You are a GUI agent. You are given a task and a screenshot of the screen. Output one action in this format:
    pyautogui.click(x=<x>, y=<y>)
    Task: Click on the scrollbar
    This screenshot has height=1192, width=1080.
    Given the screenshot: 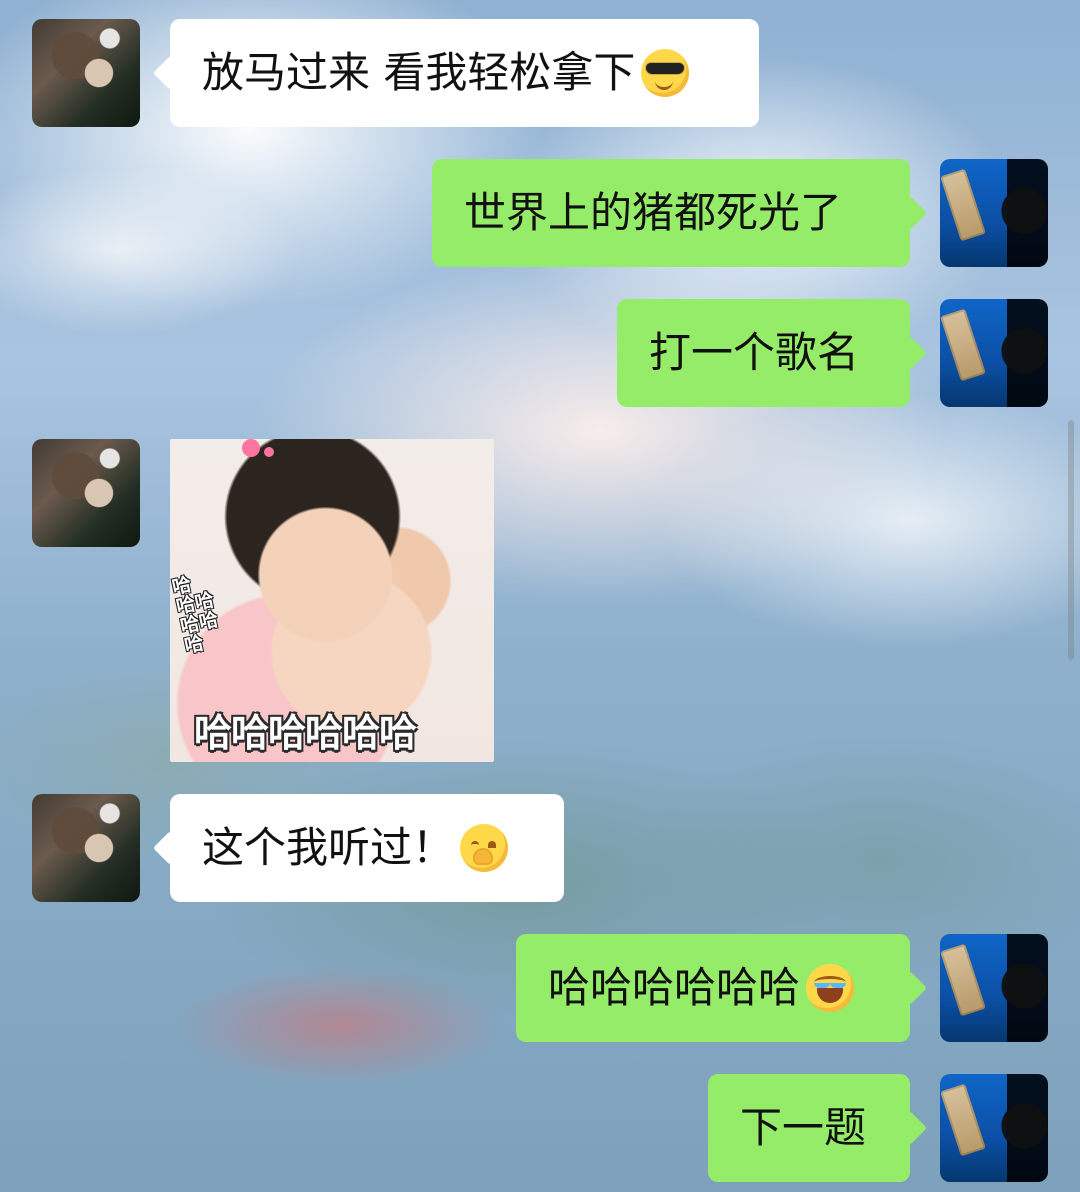 What is the action you would take?
    pyautogui.click(x=1071, y=540)
    